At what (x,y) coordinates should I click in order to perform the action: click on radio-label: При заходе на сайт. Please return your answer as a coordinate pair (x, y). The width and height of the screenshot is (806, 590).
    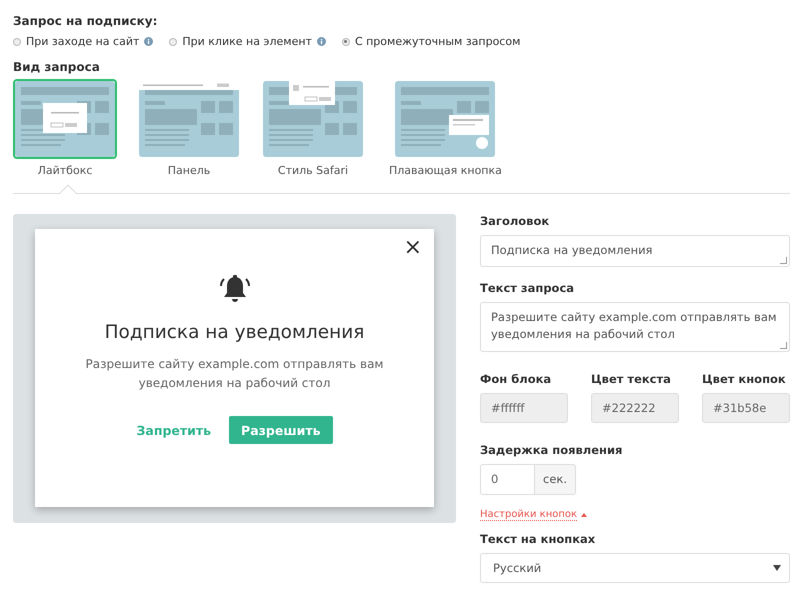
    Looking at the image, I should click on (83, 41).